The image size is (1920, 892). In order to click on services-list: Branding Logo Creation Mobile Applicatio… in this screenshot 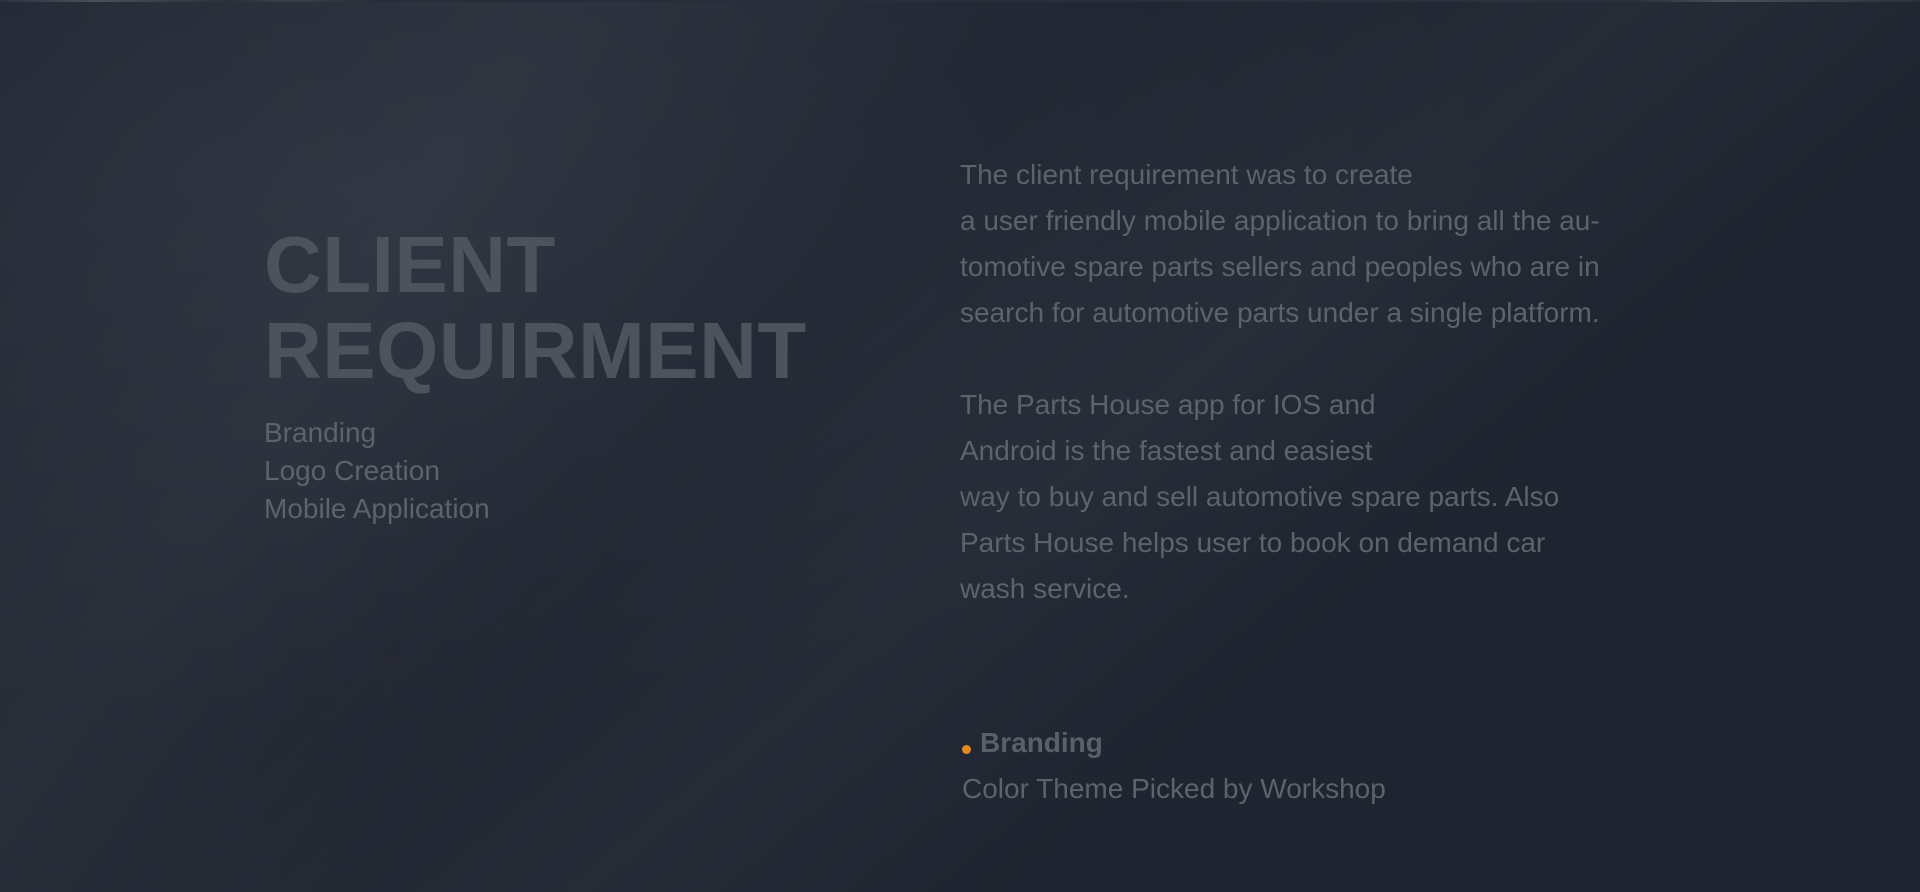, I will do `click(535, 471)`.